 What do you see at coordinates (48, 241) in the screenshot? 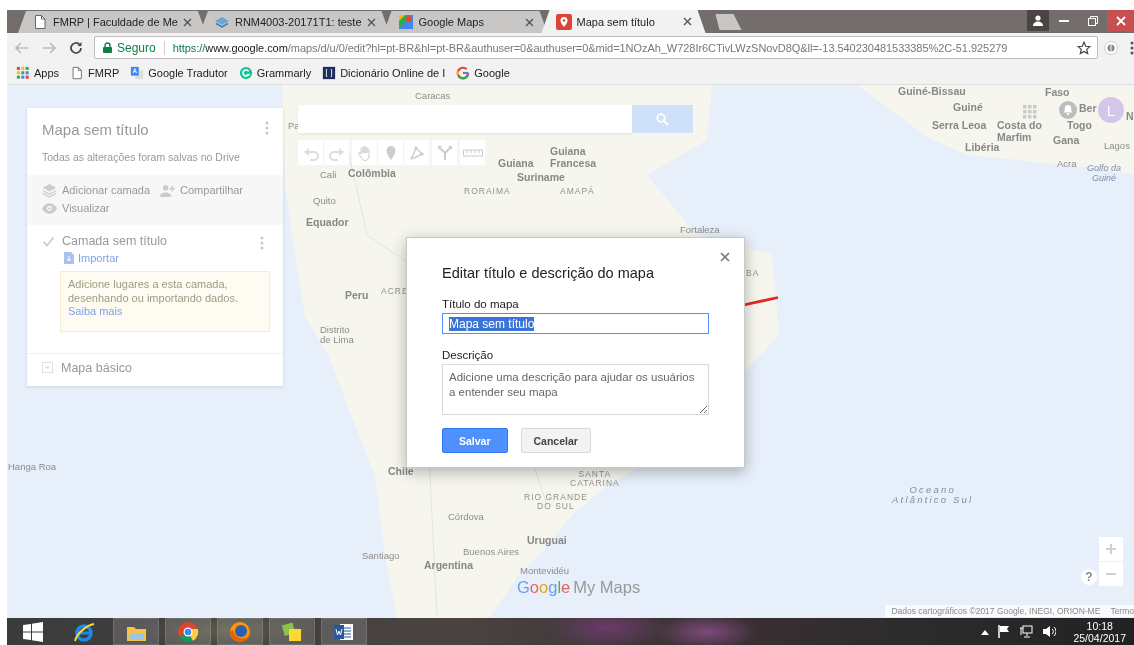
I see `layer-checkbox` at bounding box center [48, 241].